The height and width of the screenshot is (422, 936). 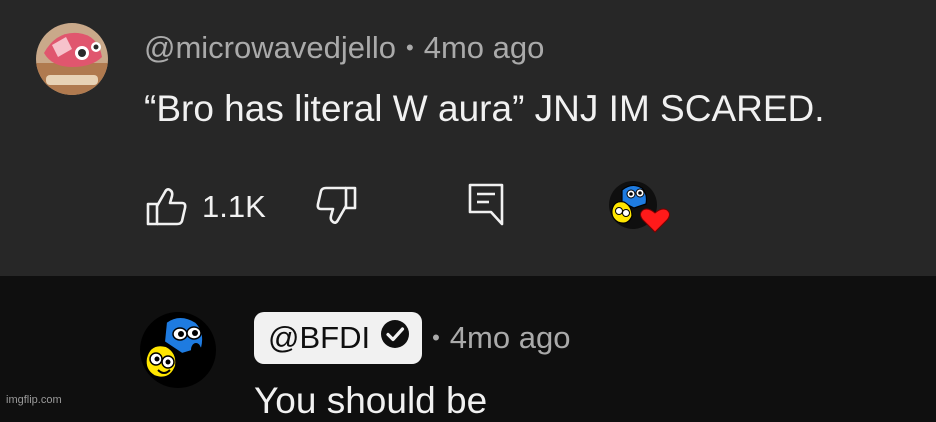 I want to click on thumbs-up-icon, so click(x=167, y=207).